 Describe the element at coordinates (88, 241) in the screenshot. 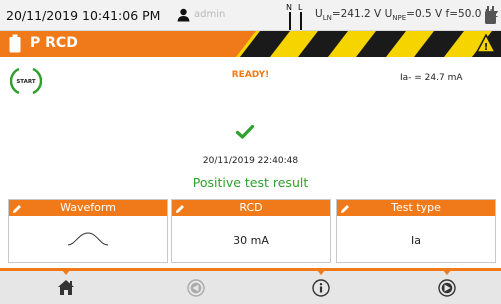

I see `sine-wave-icon` at that location.